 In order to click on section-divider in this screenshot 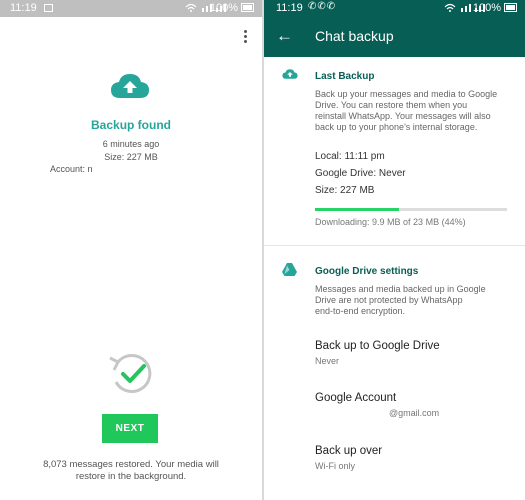, I will do `click(394, 245)`.